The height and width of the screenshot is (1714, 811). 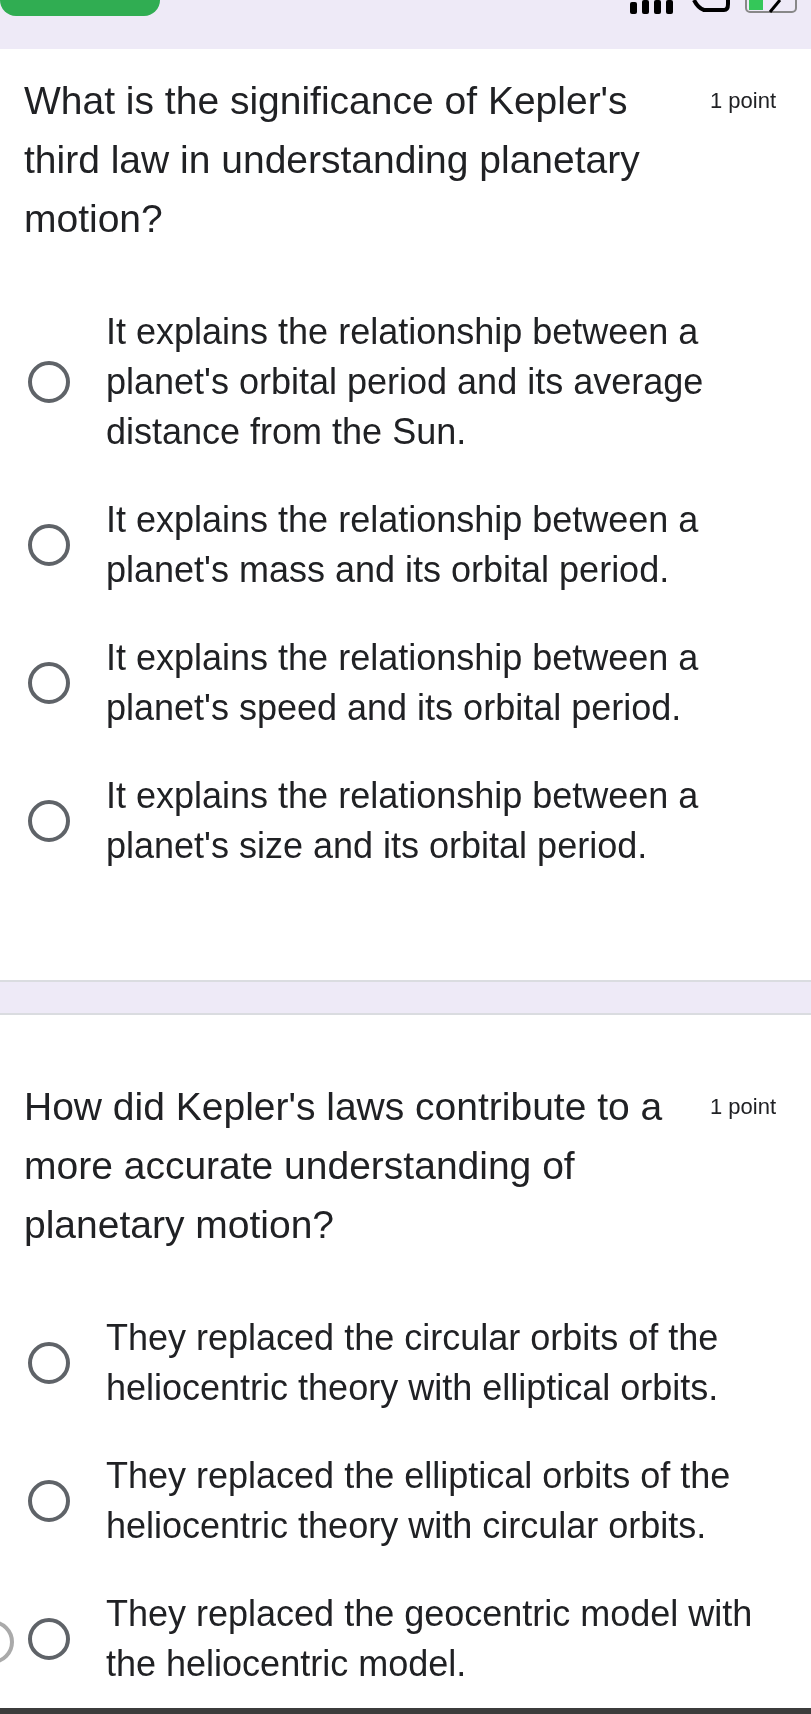 I want to click on option-label: It explains the relationship between a planet's mass and its orbital period., so click(x=431, y=545).